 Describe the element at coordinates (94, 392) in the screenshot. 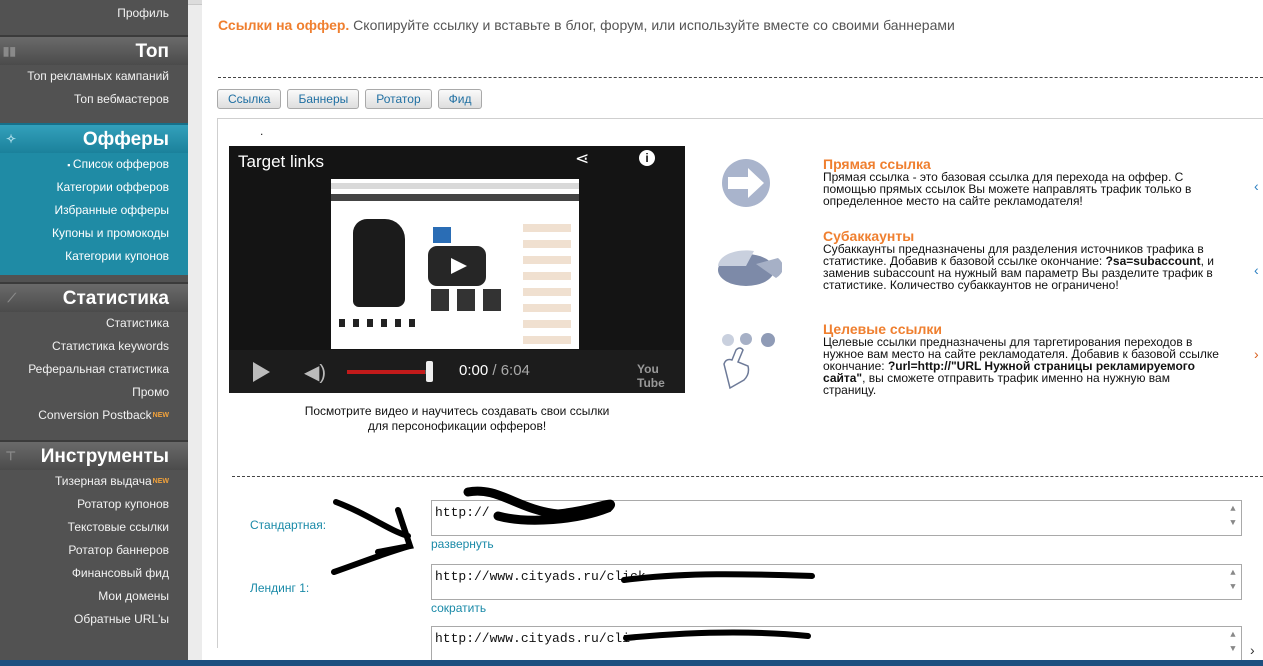

I see `sidebar-item-promo: Промо` at that location.